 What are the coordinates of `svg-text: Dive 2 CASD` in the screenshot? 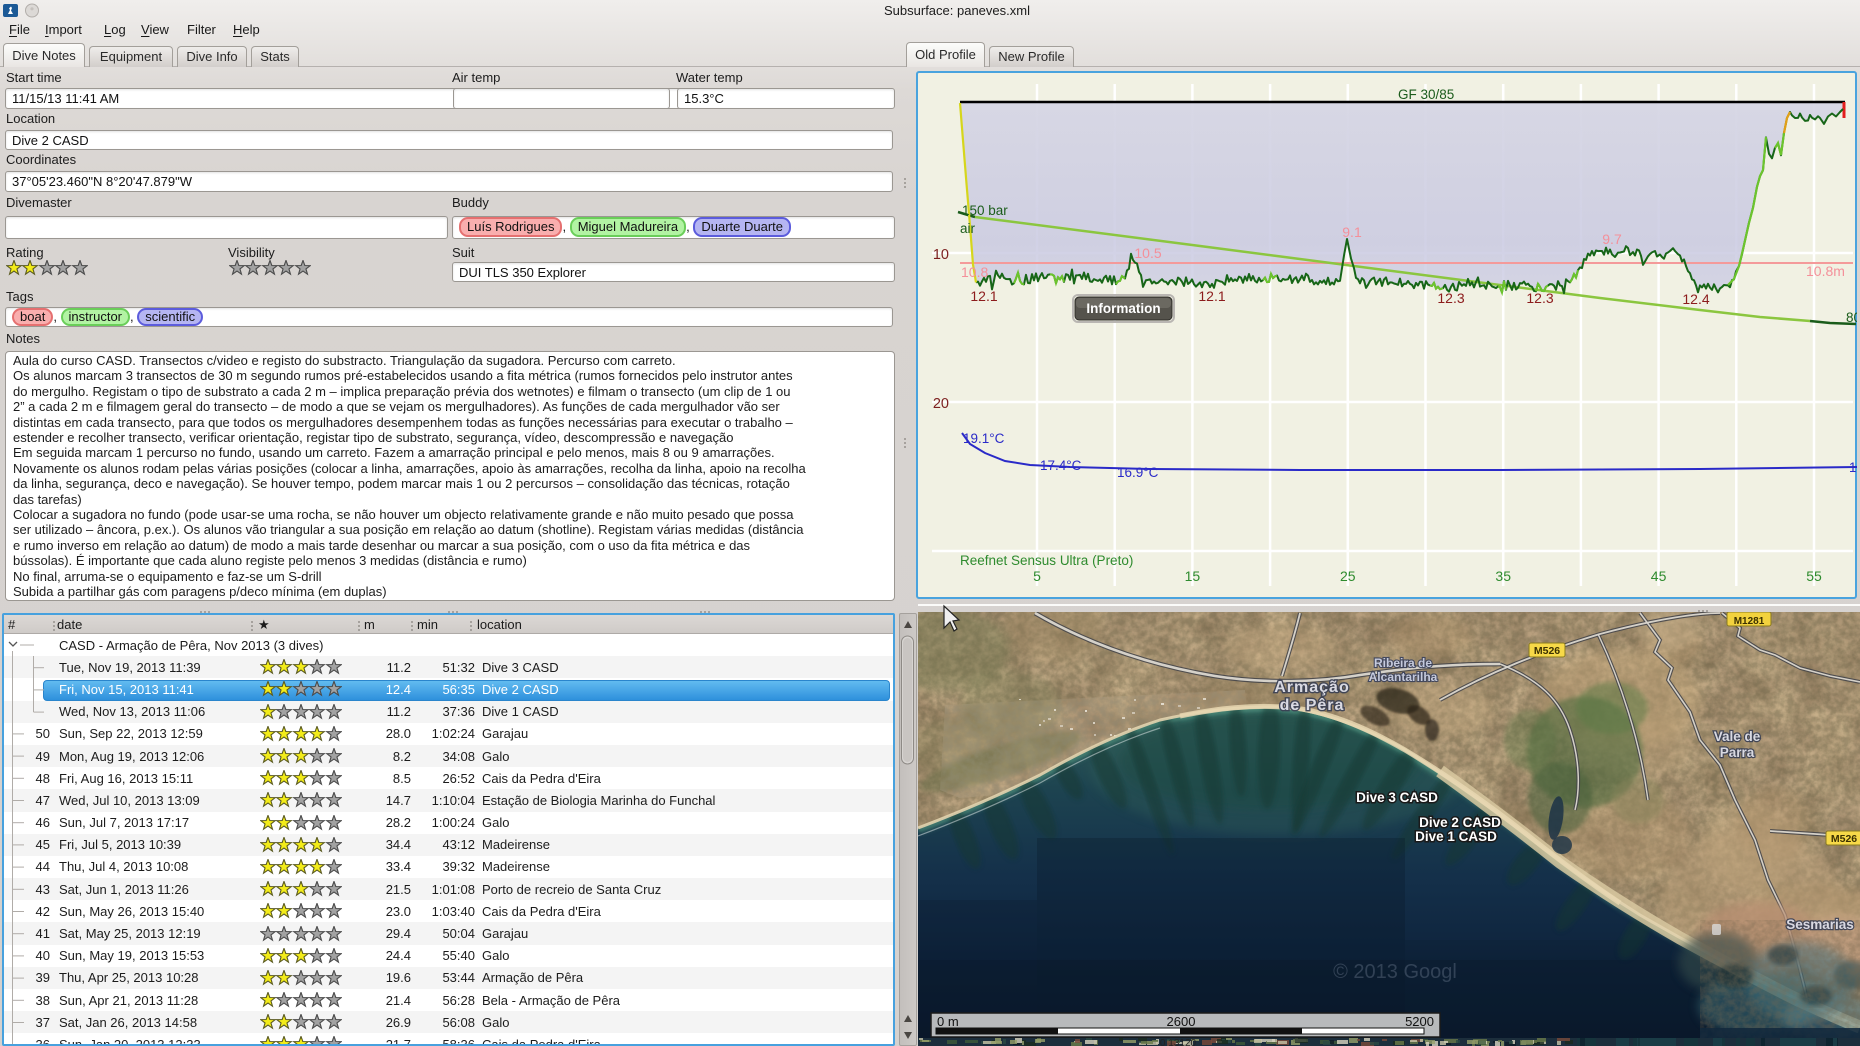 It's located at (1460, 822).